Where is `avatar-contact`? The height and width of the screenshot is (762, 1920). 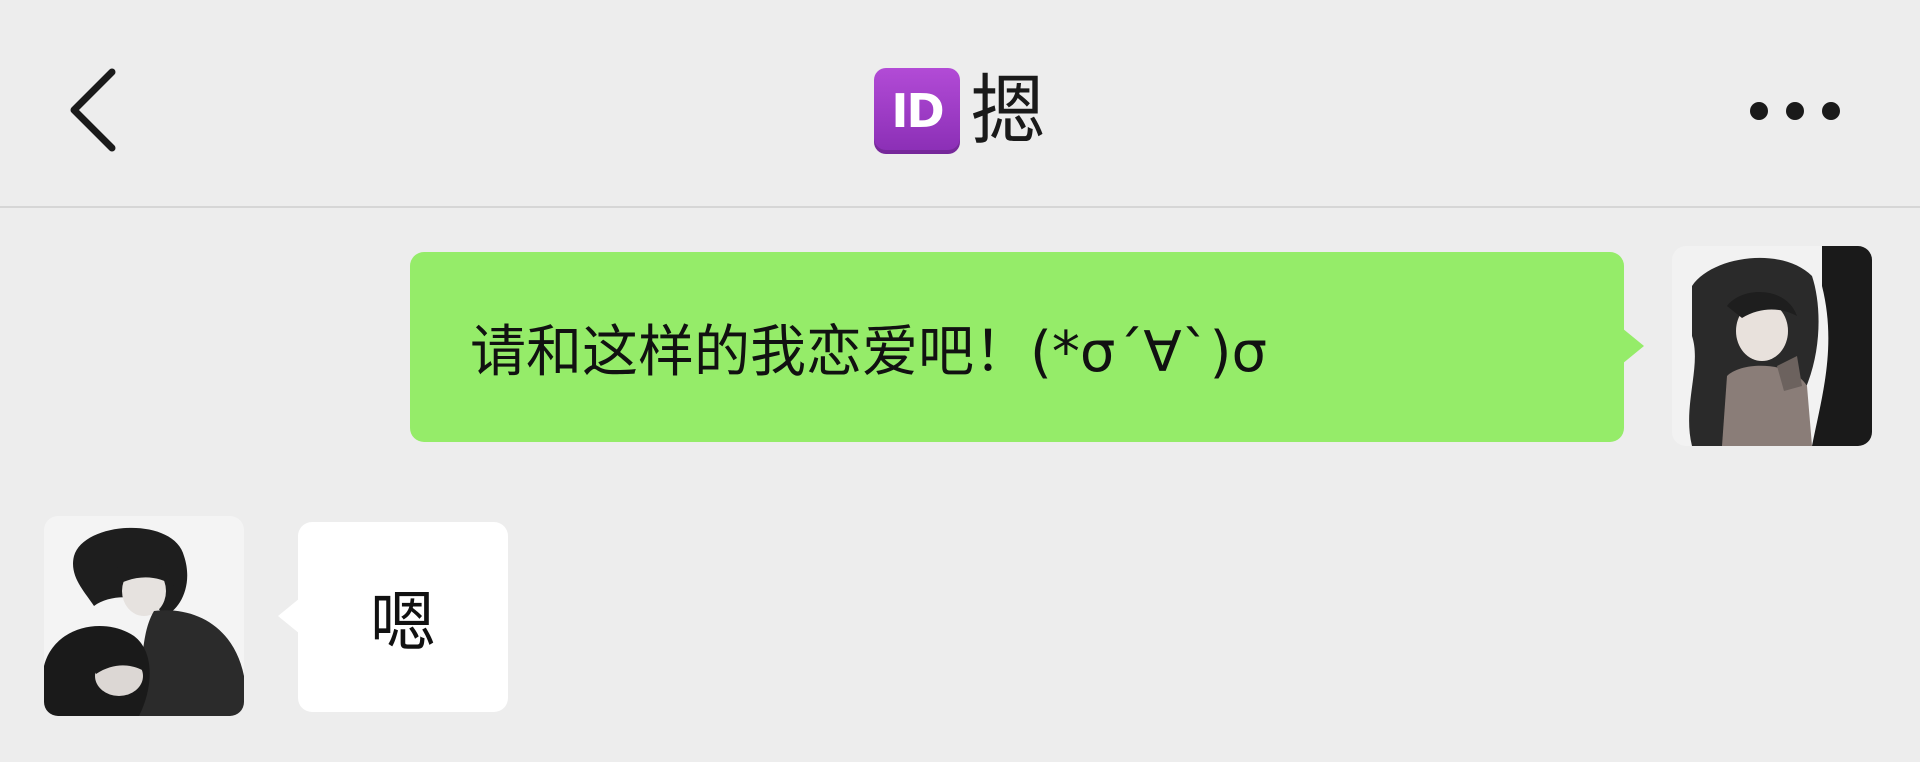
avatar-contact is located at coordinates (144, 616).